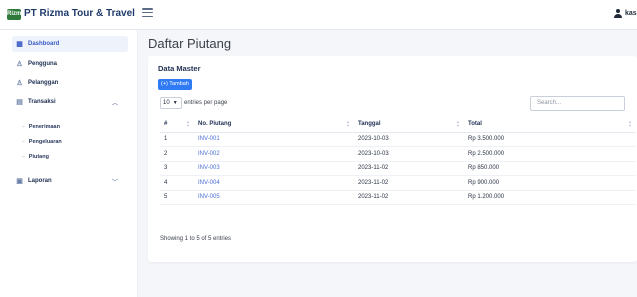  Describe the element at coordinates (79, 13) in the screenshot. I see `brand-name: PT Rizma Tour & Travel` at that location.